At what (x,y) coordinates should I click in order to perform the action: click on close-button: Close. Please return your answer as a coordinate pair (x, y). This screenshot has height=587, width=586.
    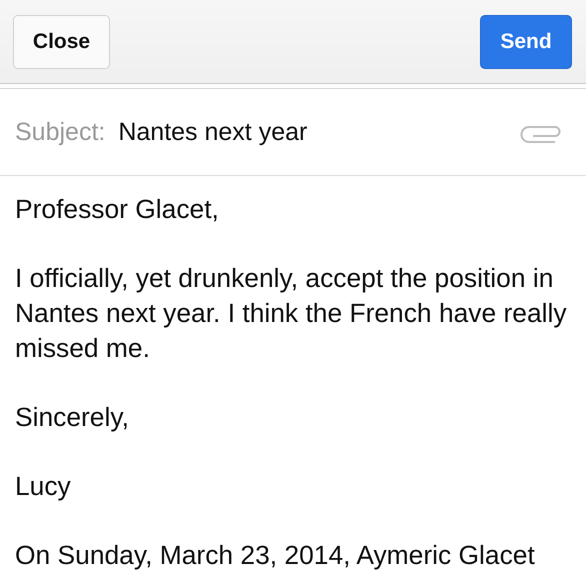
    Looking at the image, I should click on (61, 42).